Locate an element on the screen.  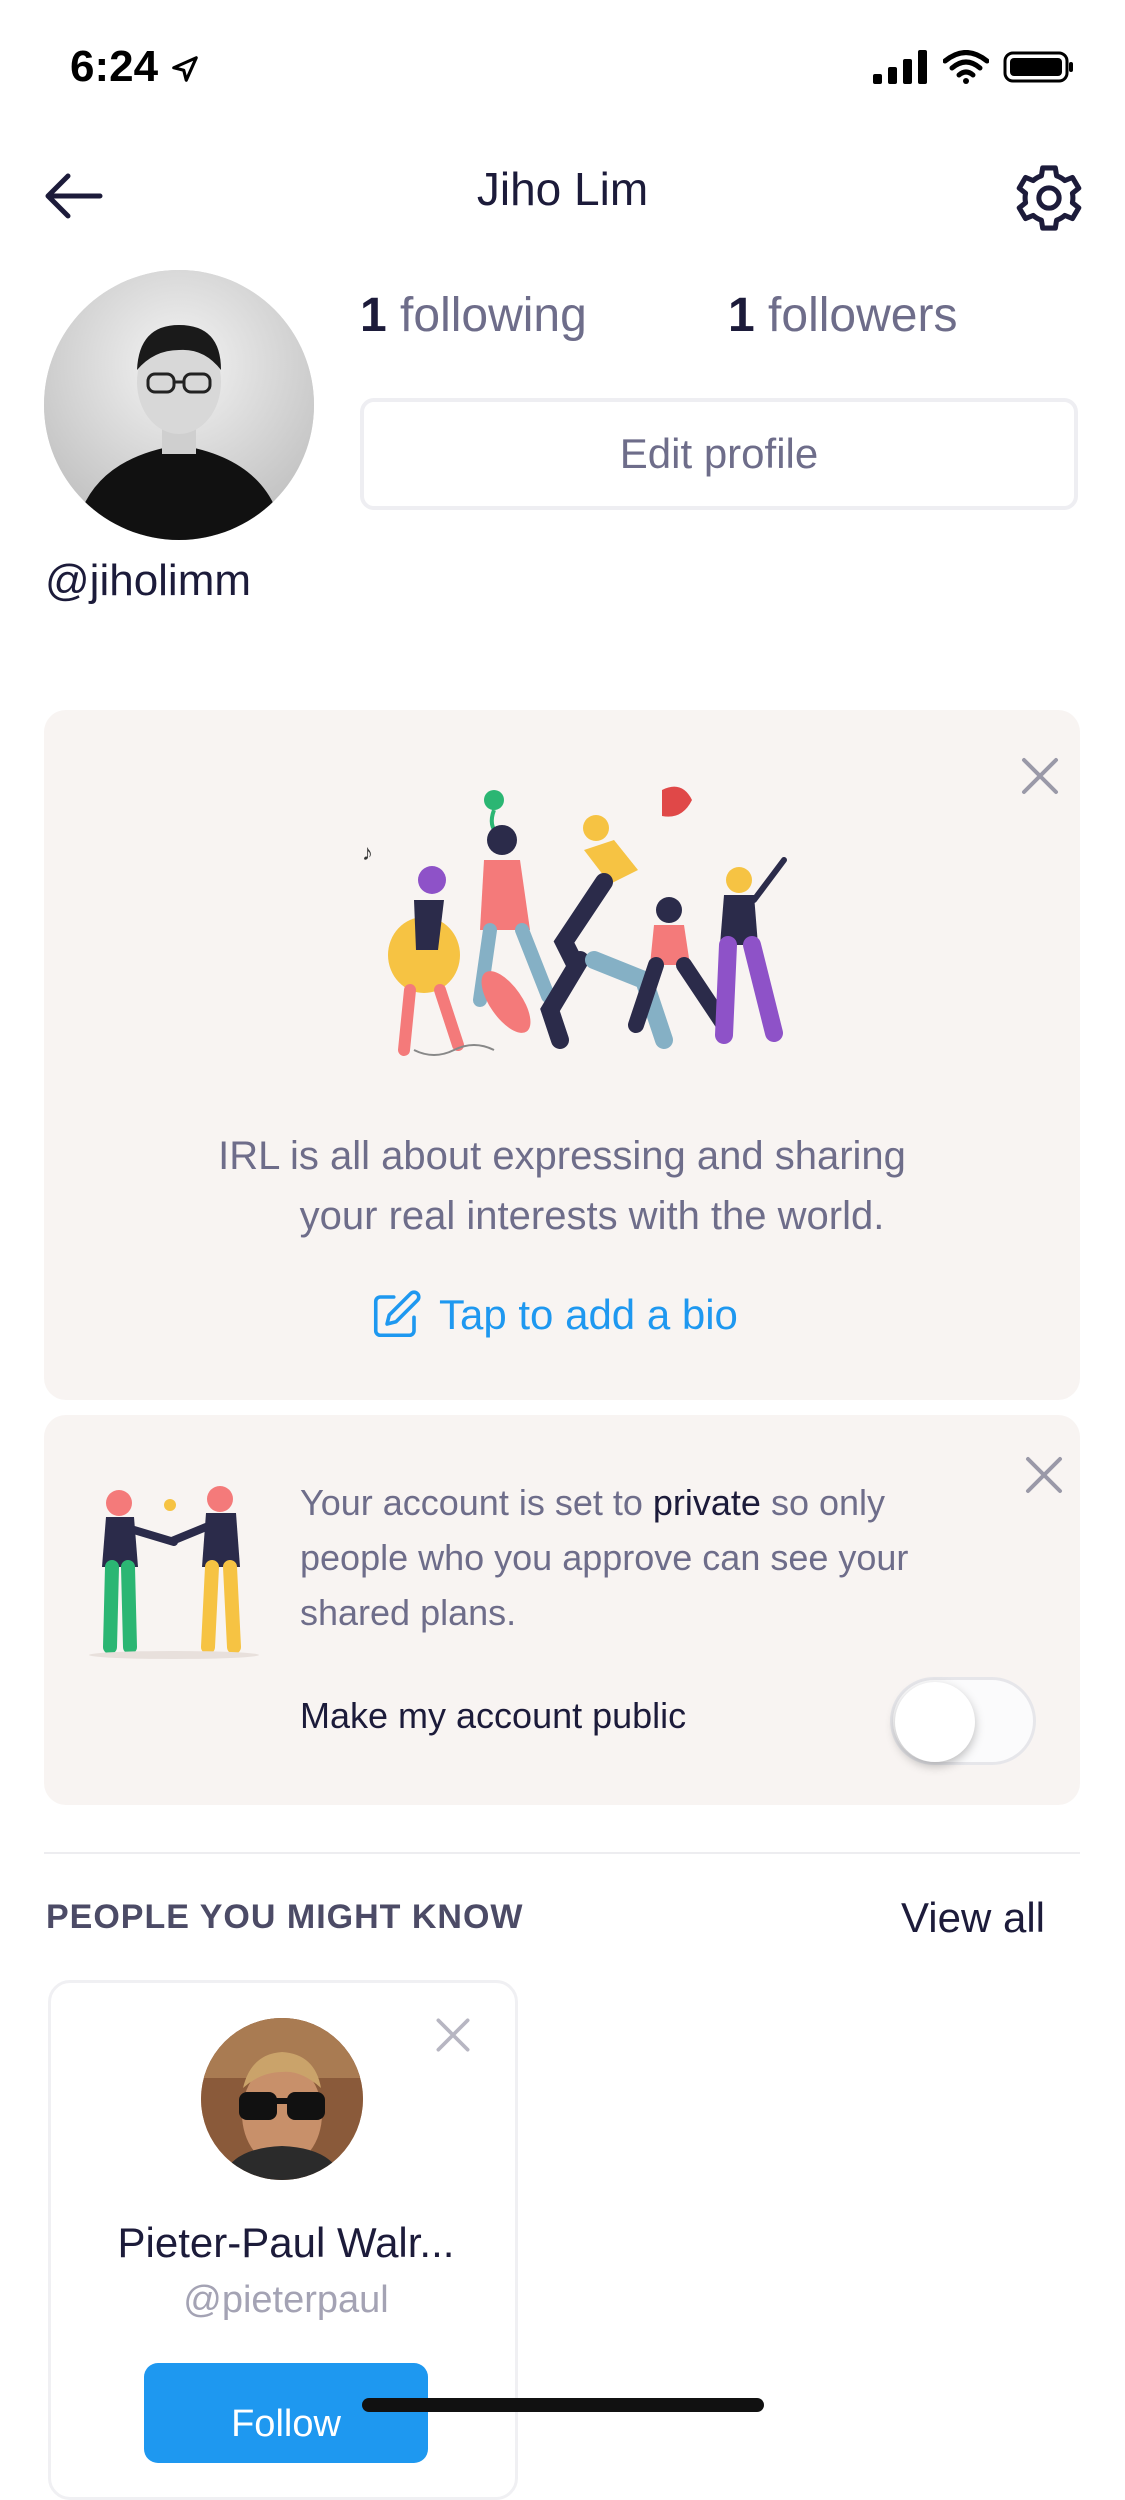
make-public-label: Make my account public is located at coordinates (493, 1715).